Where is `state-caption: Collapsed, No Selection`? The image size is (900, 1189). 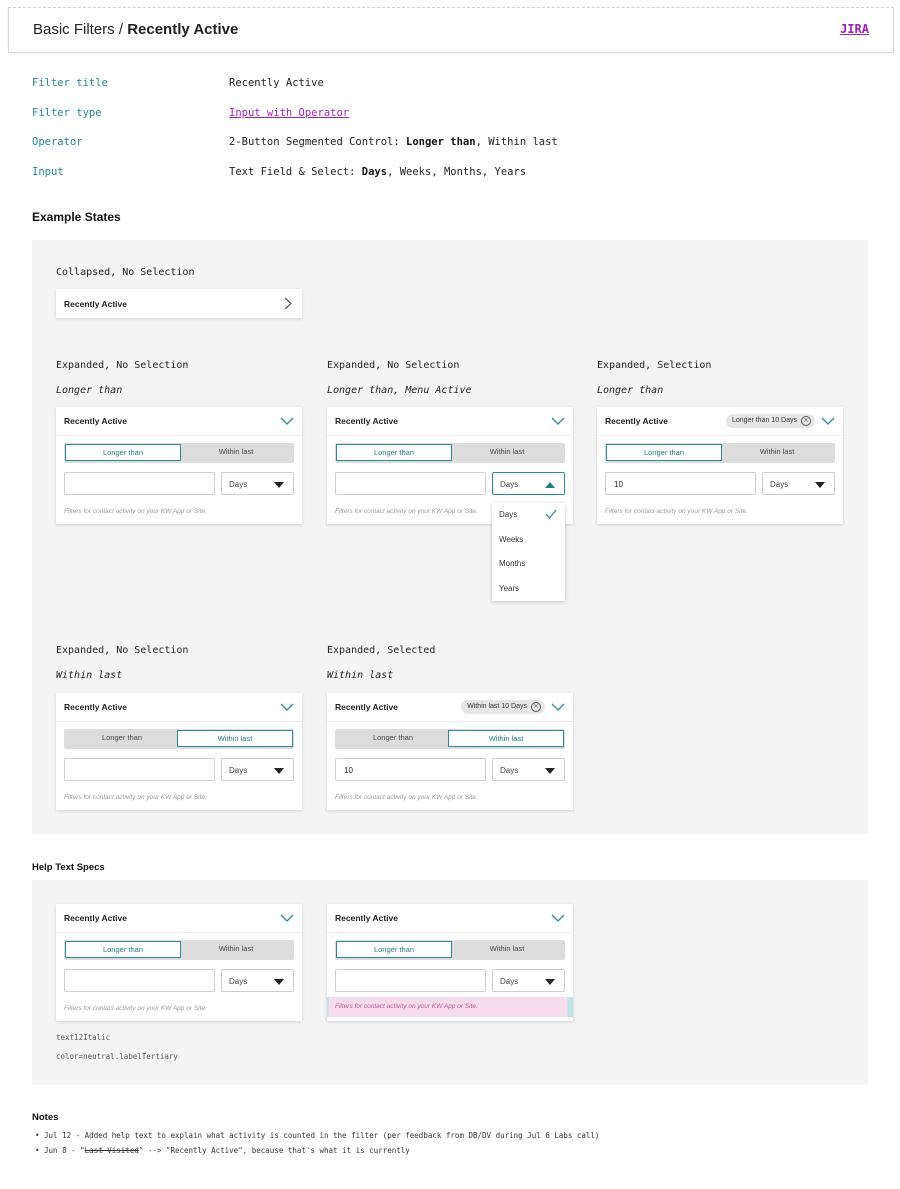 state-caption: Collapsed, No Selection is located at coordinates (125, 272).